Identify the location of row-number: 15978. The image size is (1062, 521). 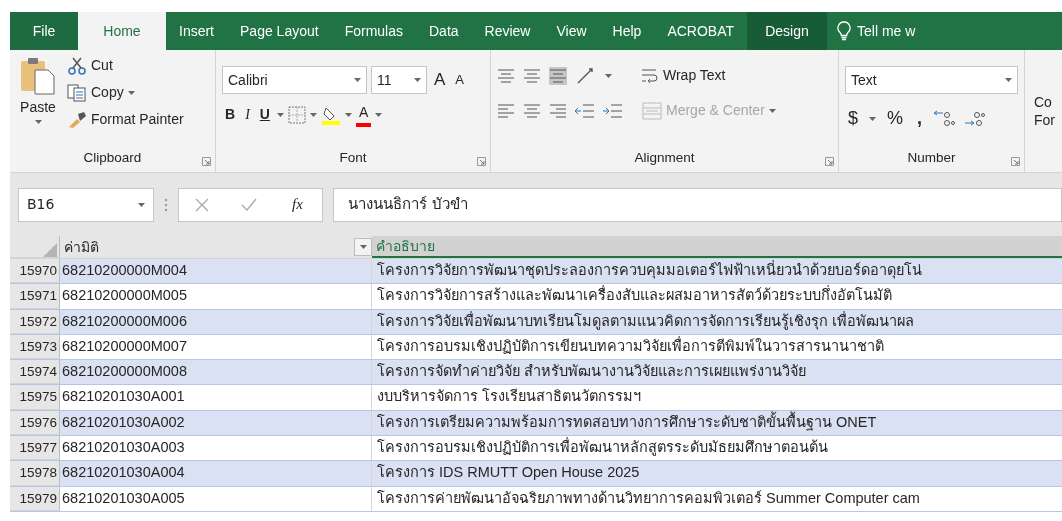
(35, 473).